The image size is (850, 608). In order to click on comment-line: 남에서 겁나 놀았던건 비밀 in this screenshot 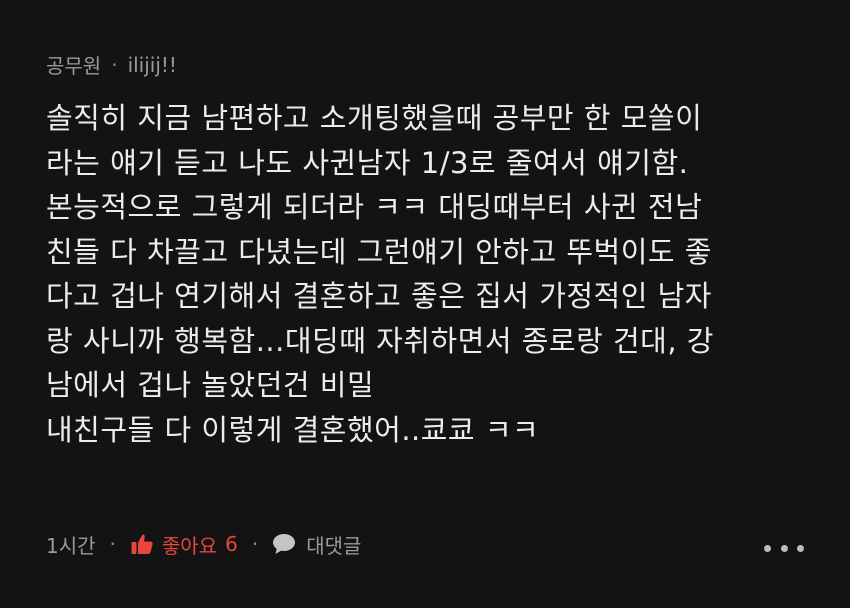, I will do `click(210, 385)`.